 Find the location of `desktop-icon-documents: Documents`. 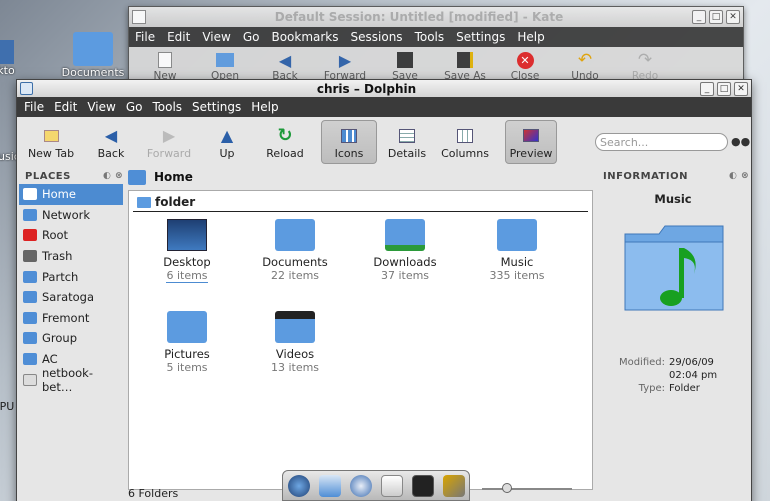

desktop-icon-documents: Documents is located at coordinates (93, 55).